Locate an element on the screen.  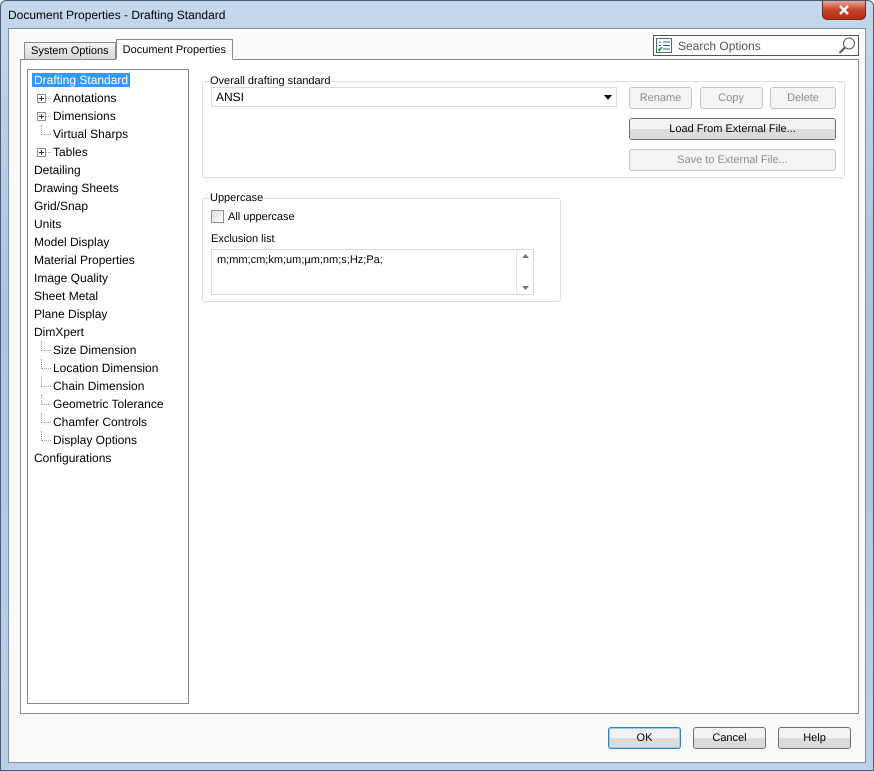
tree-item: Display Options is located at coordinates (95, 440).